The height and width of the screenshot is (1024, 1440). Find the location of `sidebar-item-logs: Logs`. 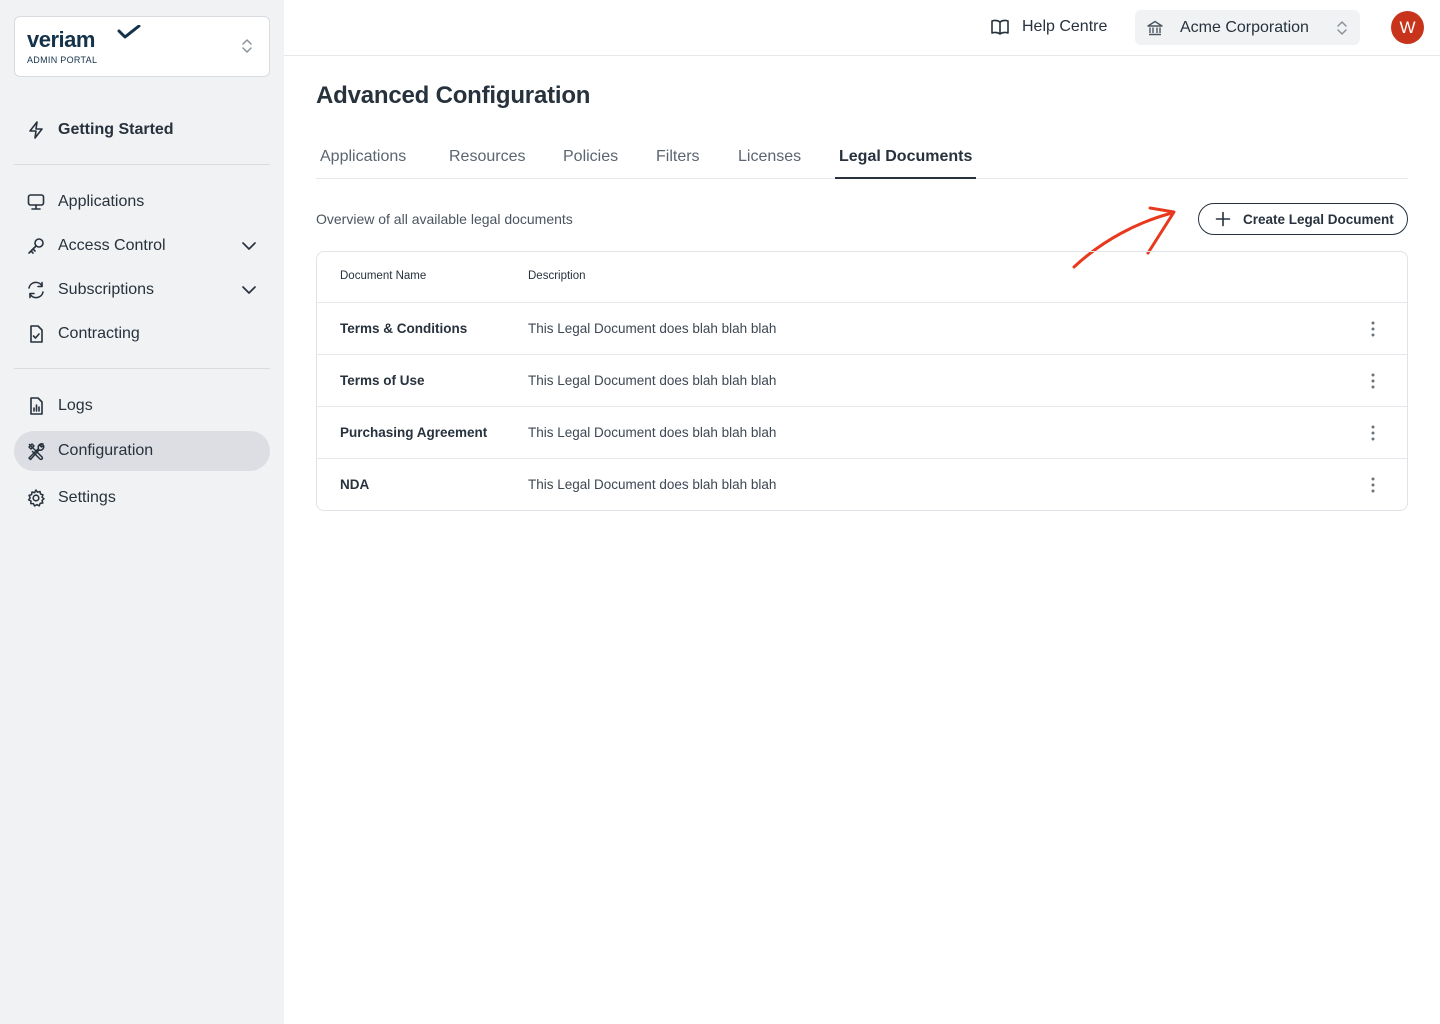

sidebar-item-logs: Logs is located at coordinates (142, 406).